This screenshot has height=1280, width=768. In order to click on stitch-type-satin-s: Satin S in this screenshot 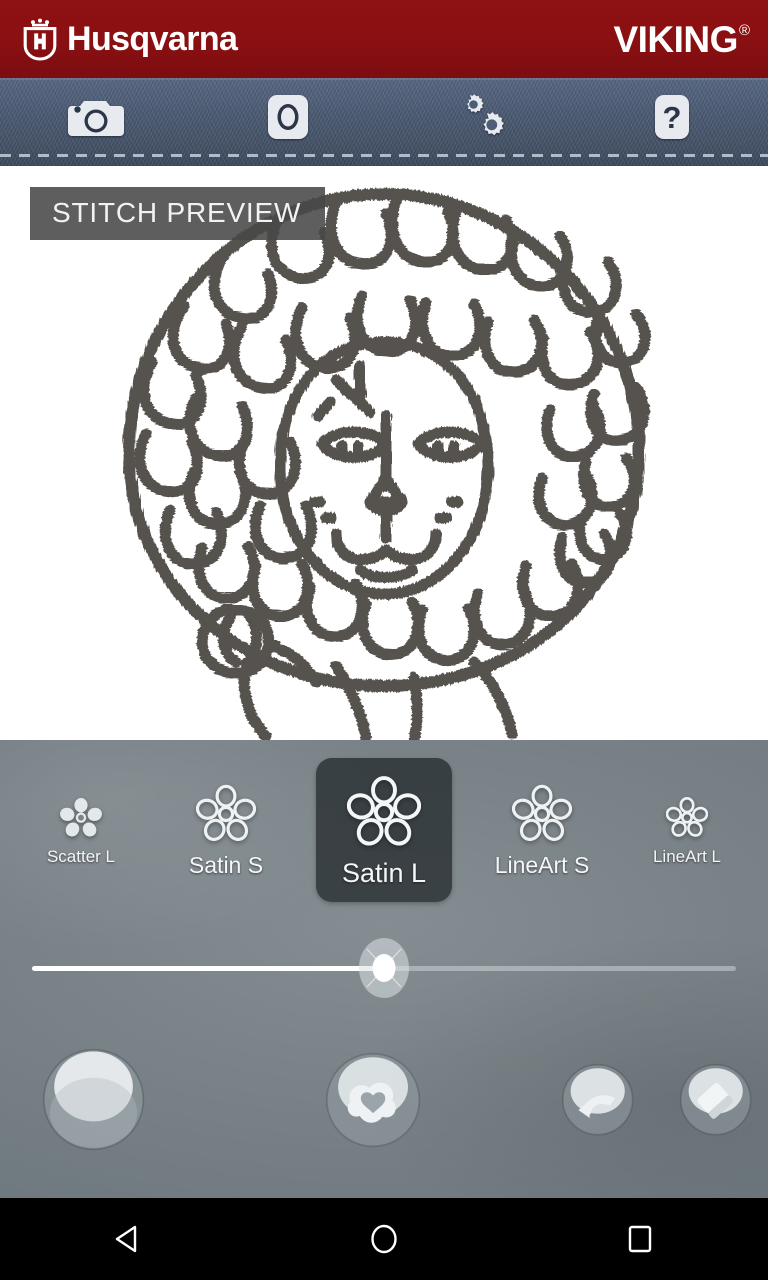, I will do `click(226, 830)`.